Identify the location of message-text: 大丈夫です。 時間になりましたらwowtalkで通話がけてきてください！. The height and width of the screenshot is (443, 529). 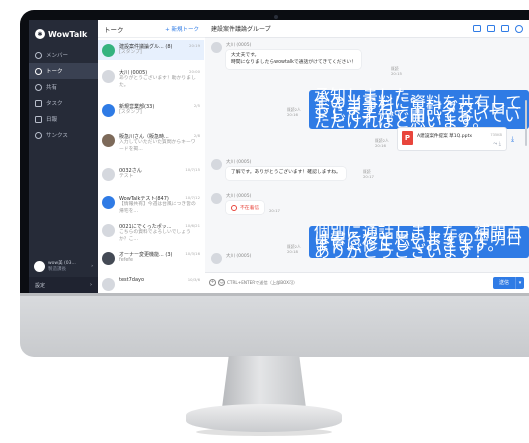
(293, 59).